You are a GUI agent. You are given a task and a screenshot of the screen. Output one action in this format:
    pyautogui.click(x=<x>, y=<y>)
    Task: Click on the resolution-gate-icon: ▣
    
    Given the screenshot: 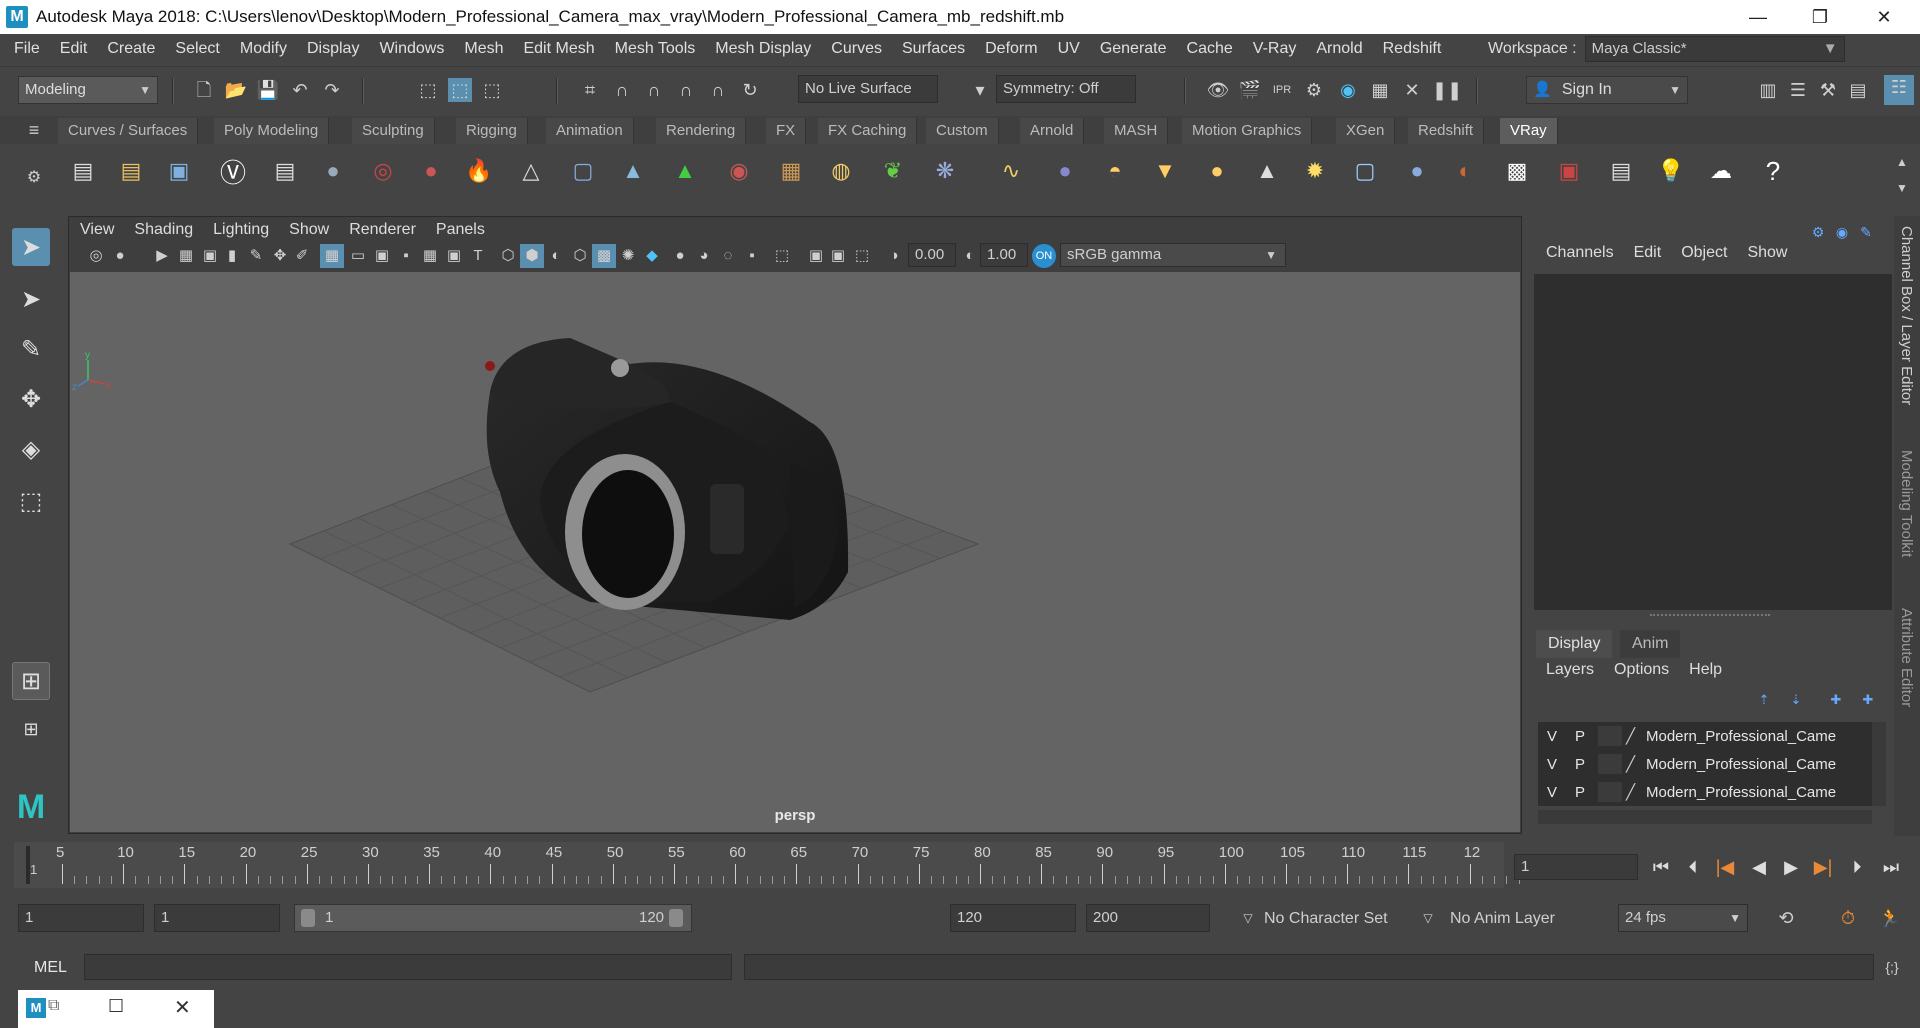 What is the action you would take?
    pyautogui.click(x=382, y=256)
    